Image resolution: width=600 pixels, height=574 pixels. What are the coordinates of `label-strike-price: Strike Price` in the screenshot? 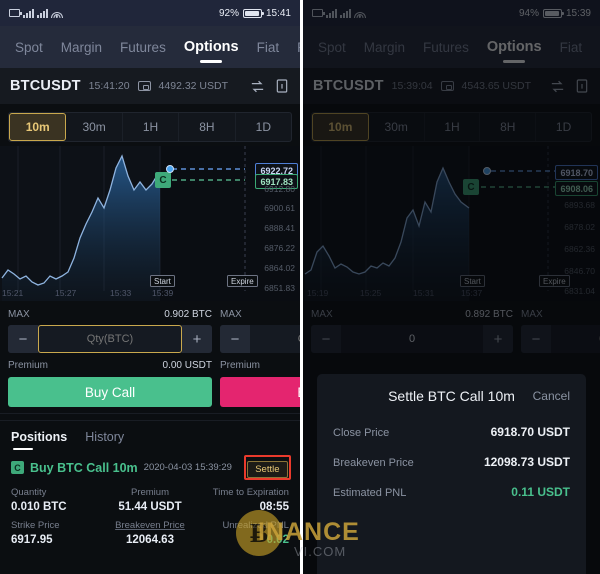 It's located at (35, 525).